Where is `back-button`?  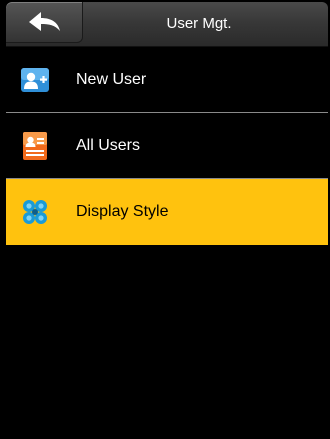 back-button is located at coordinates (44, 22).